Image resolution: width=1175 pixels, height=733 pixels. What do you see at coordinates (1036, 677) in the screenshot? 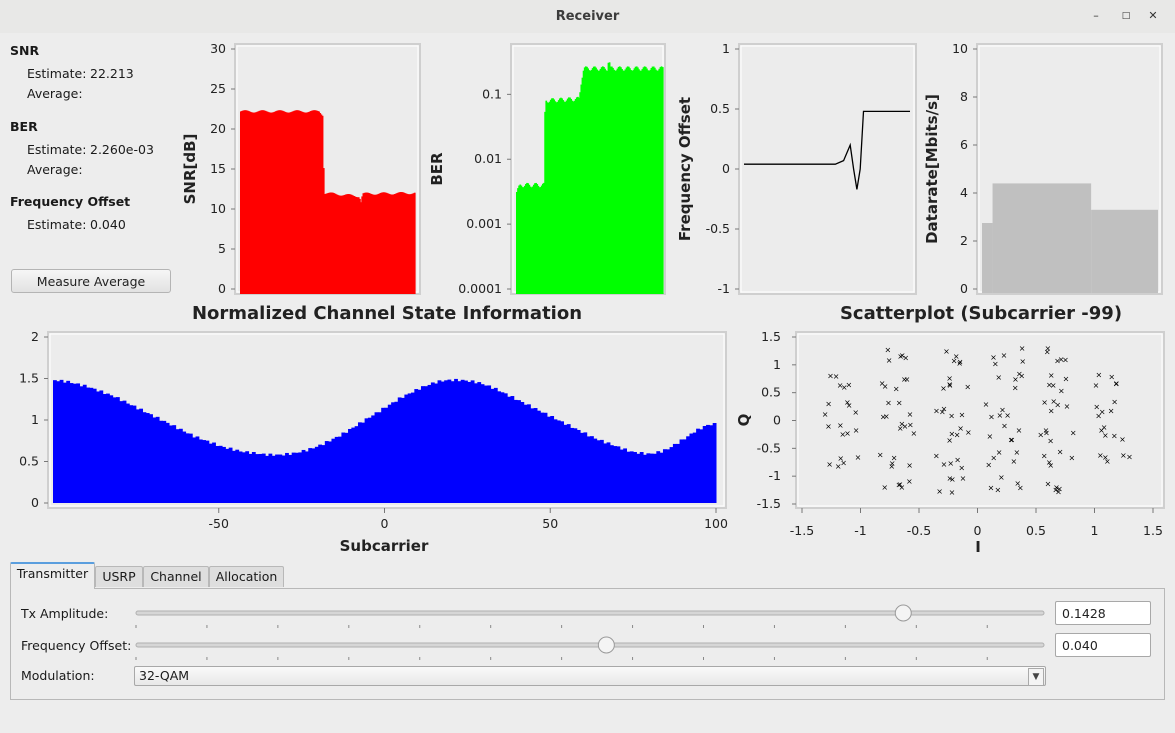
I see `chevron-down-icon: ▼` at bounding box center [1036, 677].